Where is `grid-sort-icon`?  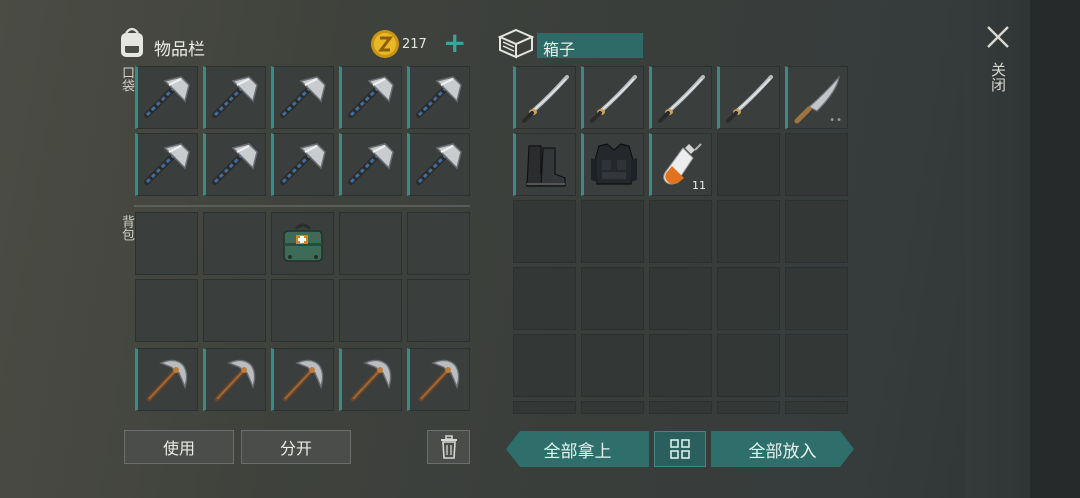 grid-sort-icon is located at coordinates (680, 449).